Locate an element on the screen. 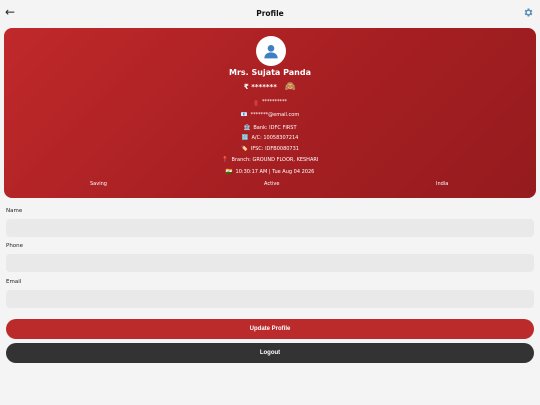 This screenshot has height=405, width=540. bank-name: Bank: IDFC FIRST is located at coordinates (275, 128).